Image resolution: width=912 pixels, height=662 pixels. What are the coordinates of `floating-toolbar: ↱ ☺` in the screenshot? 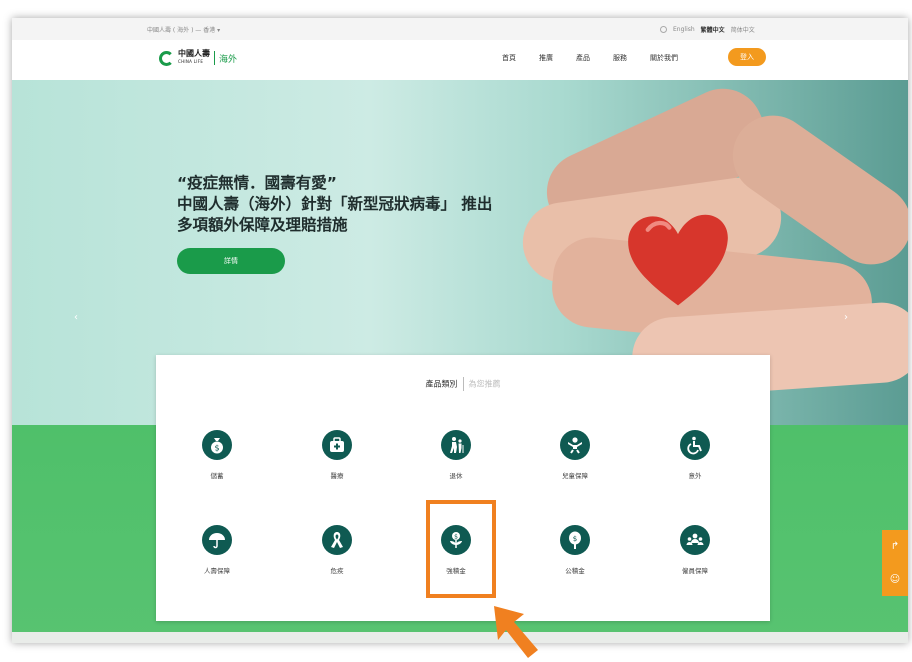 It's located at (895, 563).